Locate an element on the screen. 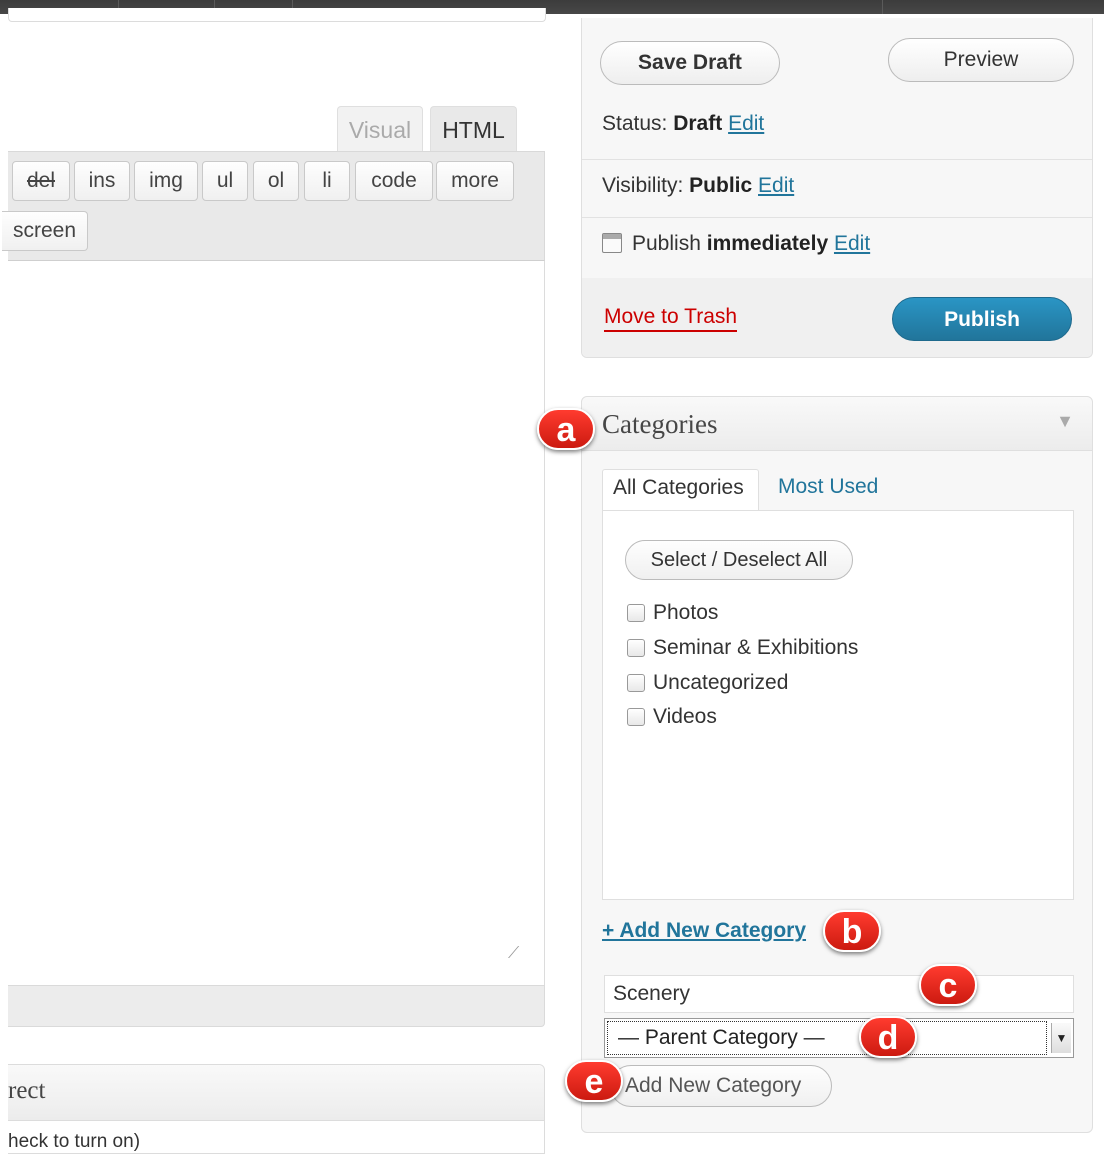 This screenshot has height=1154, width=1104. visibility-value: Public is located at coordinates (721, 185).